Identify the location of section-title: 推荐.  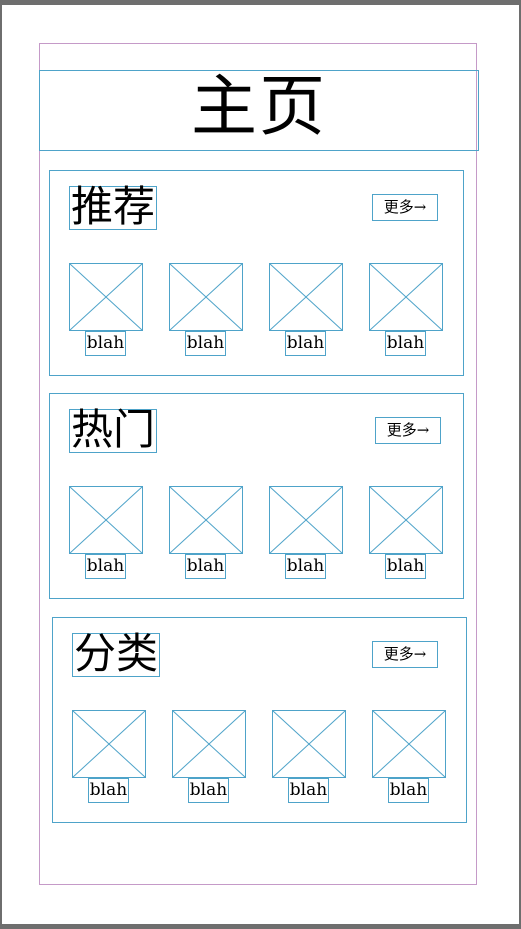
(113, 206).